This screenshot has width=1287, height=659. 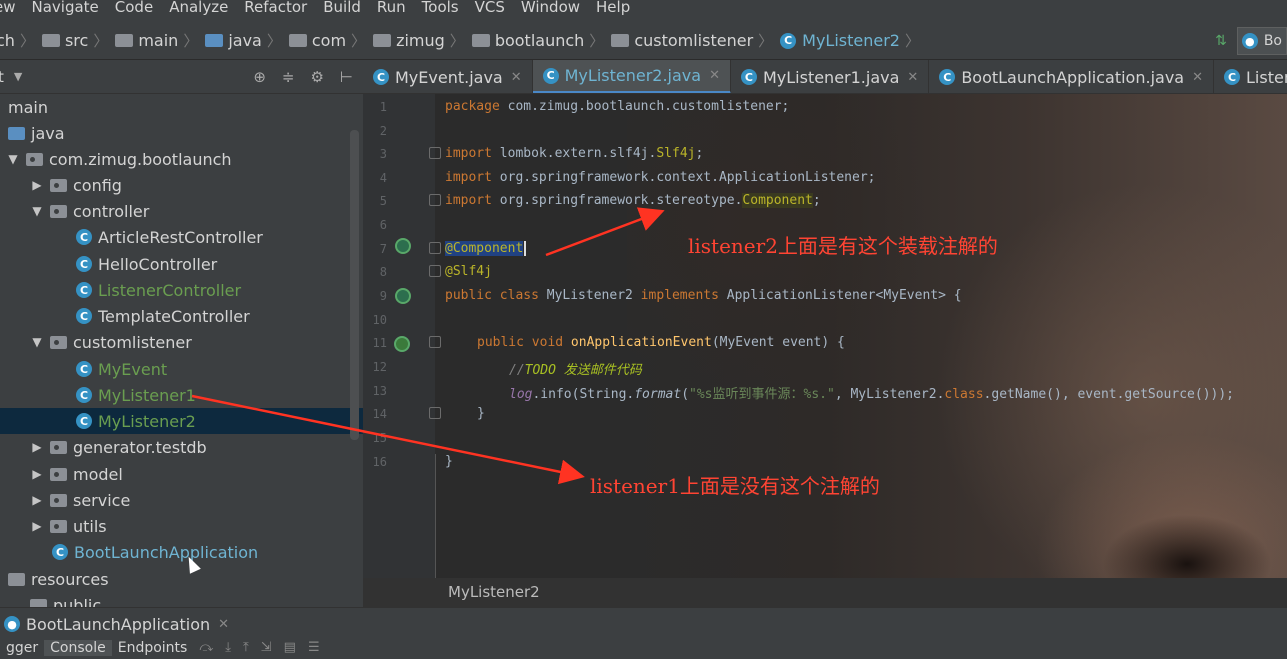 What do you see at coordinates (494, 592) in the screenshot?
I see `editor-breadcrumb-class: MyListener2` at bounding box center [494, 592].